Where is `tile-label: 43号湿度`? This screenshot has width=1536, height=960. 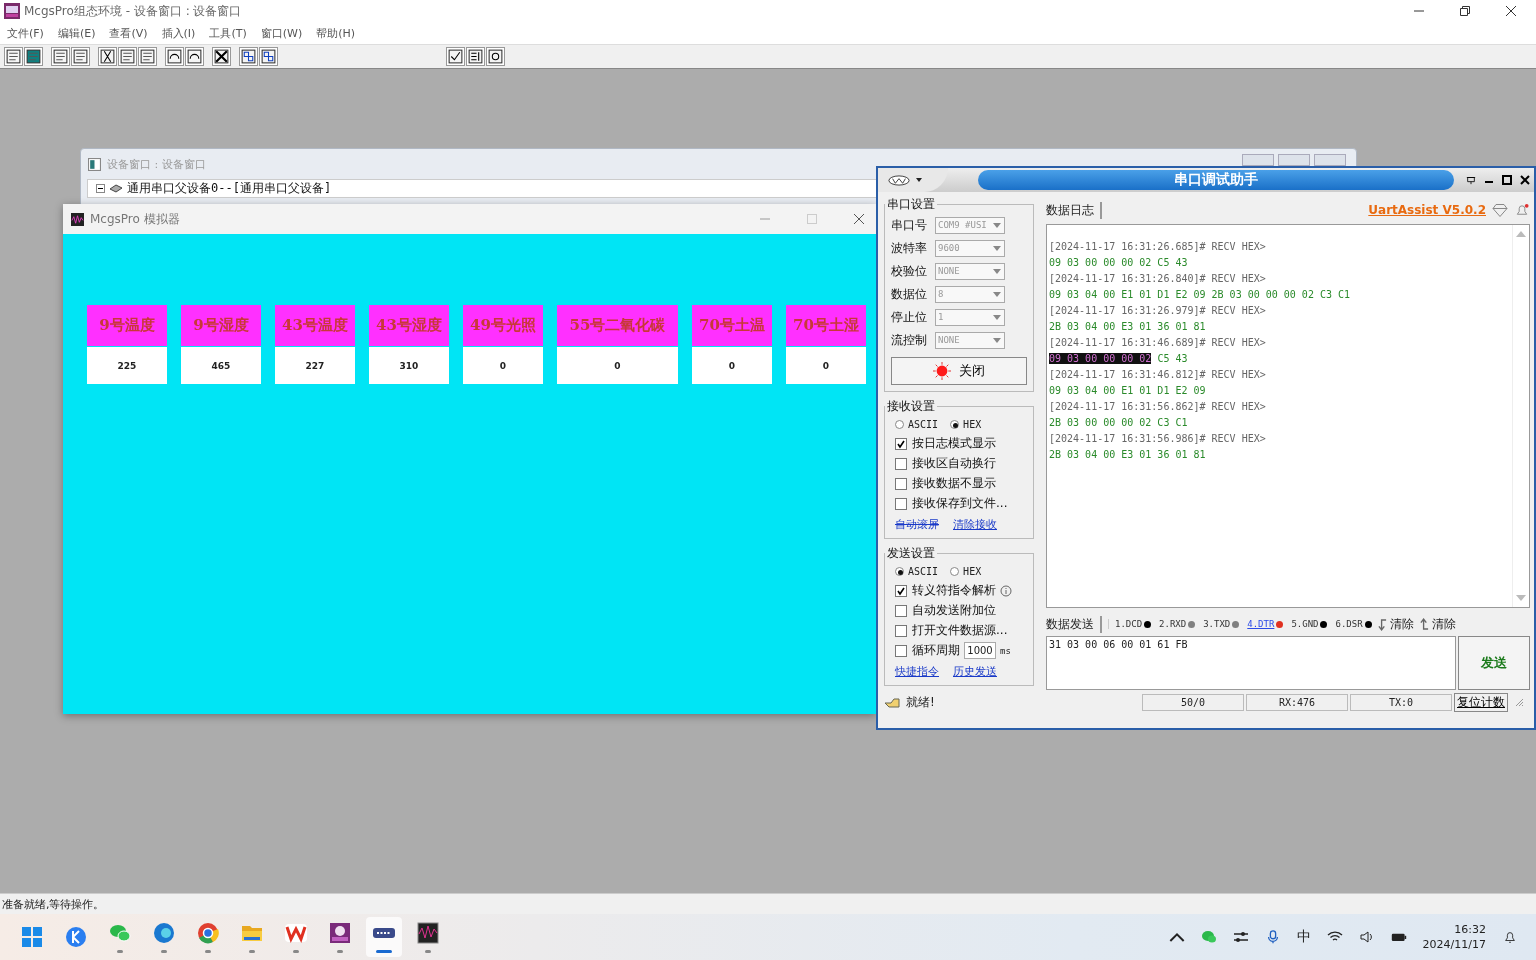
tile-label: 43号湿度 is located at coordinates (409, 325).